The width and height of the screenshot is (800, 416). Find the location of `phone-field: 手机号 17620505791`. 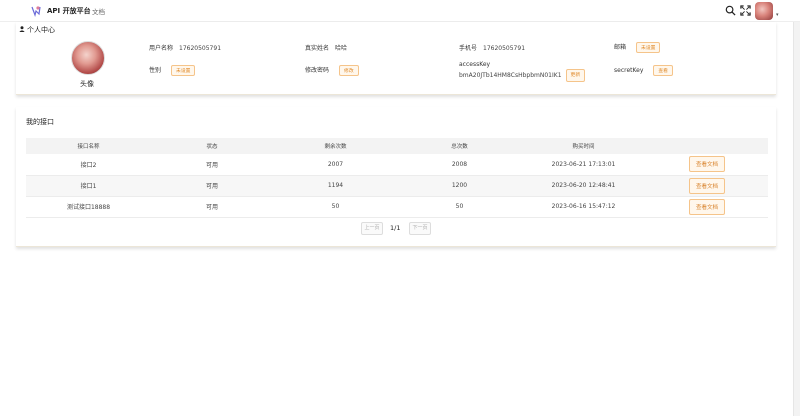

phone-field: 手机号 17620505791 is located at coordinates (492, 47).